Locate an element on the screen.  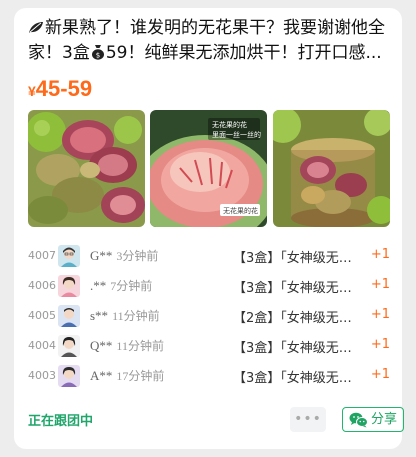
order-time: 3分钟前 is located at coordinates (137, 256).